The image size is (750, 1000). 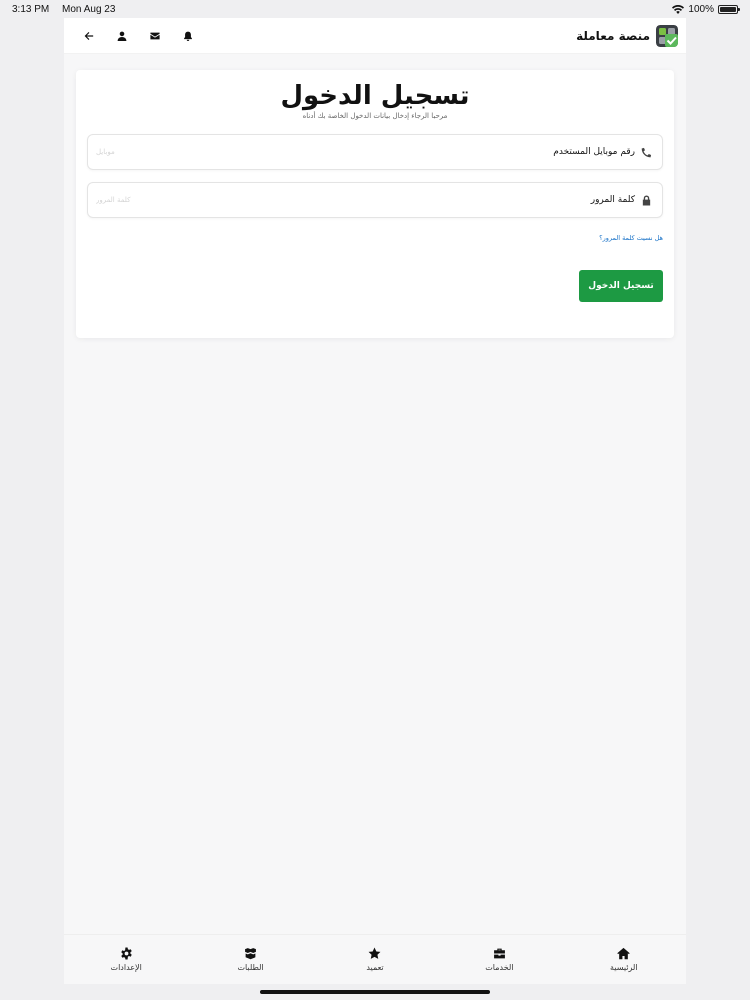 I want to click on nav-item-services: الخدمات, so click(x=499, y=959).